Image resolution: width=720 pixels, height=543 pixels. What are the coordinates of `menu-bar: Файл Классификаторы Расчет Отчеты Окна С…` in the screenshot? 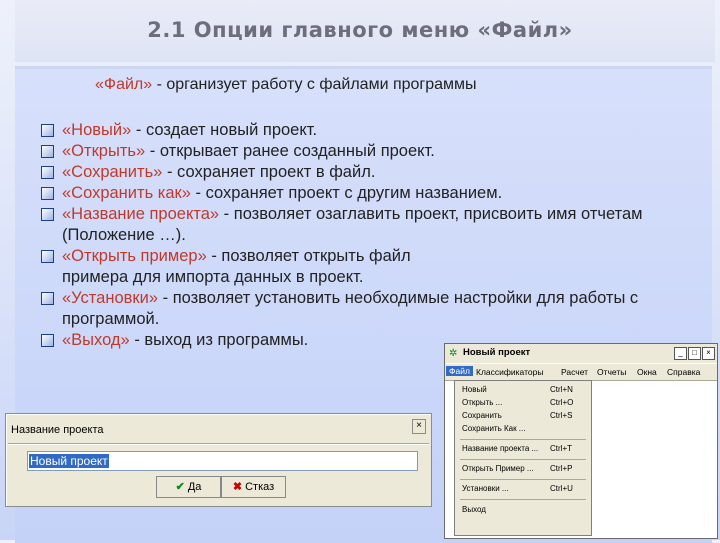 It's located at (581, 372).